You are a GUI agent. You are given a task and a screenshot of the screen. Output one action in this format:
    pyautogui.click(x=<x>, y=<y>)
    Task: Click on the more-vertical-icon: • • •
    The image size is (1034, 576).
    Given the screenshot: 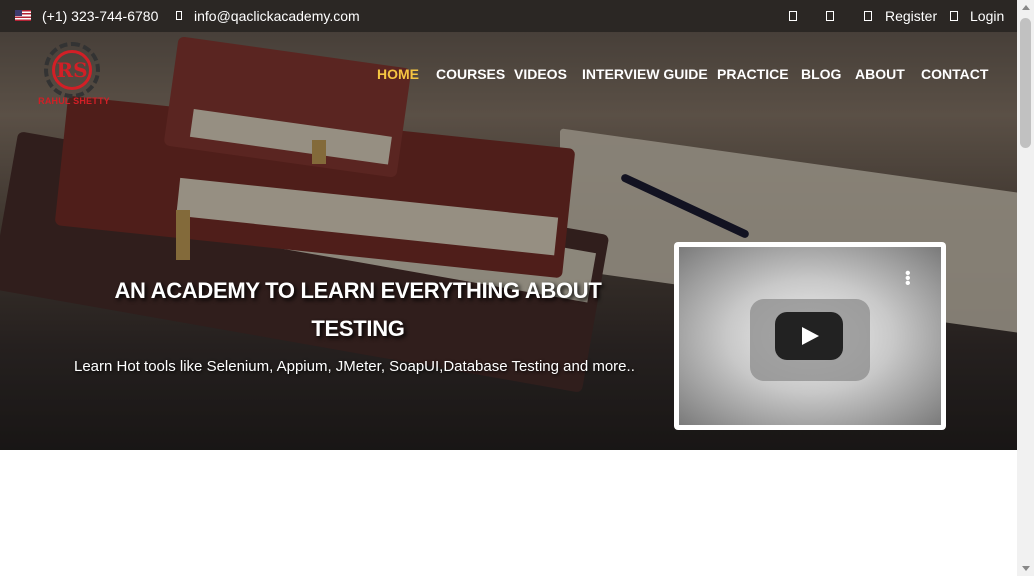 What is the action you would take?
    pyautogui.click(x=908, y=279)
    